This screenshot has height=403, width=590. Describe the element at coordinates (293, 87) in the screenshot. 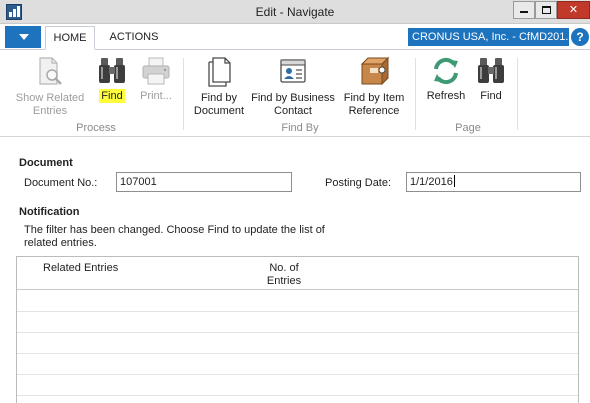

I see `find-by-business-contact-button: Find by Business Contact` at that location.